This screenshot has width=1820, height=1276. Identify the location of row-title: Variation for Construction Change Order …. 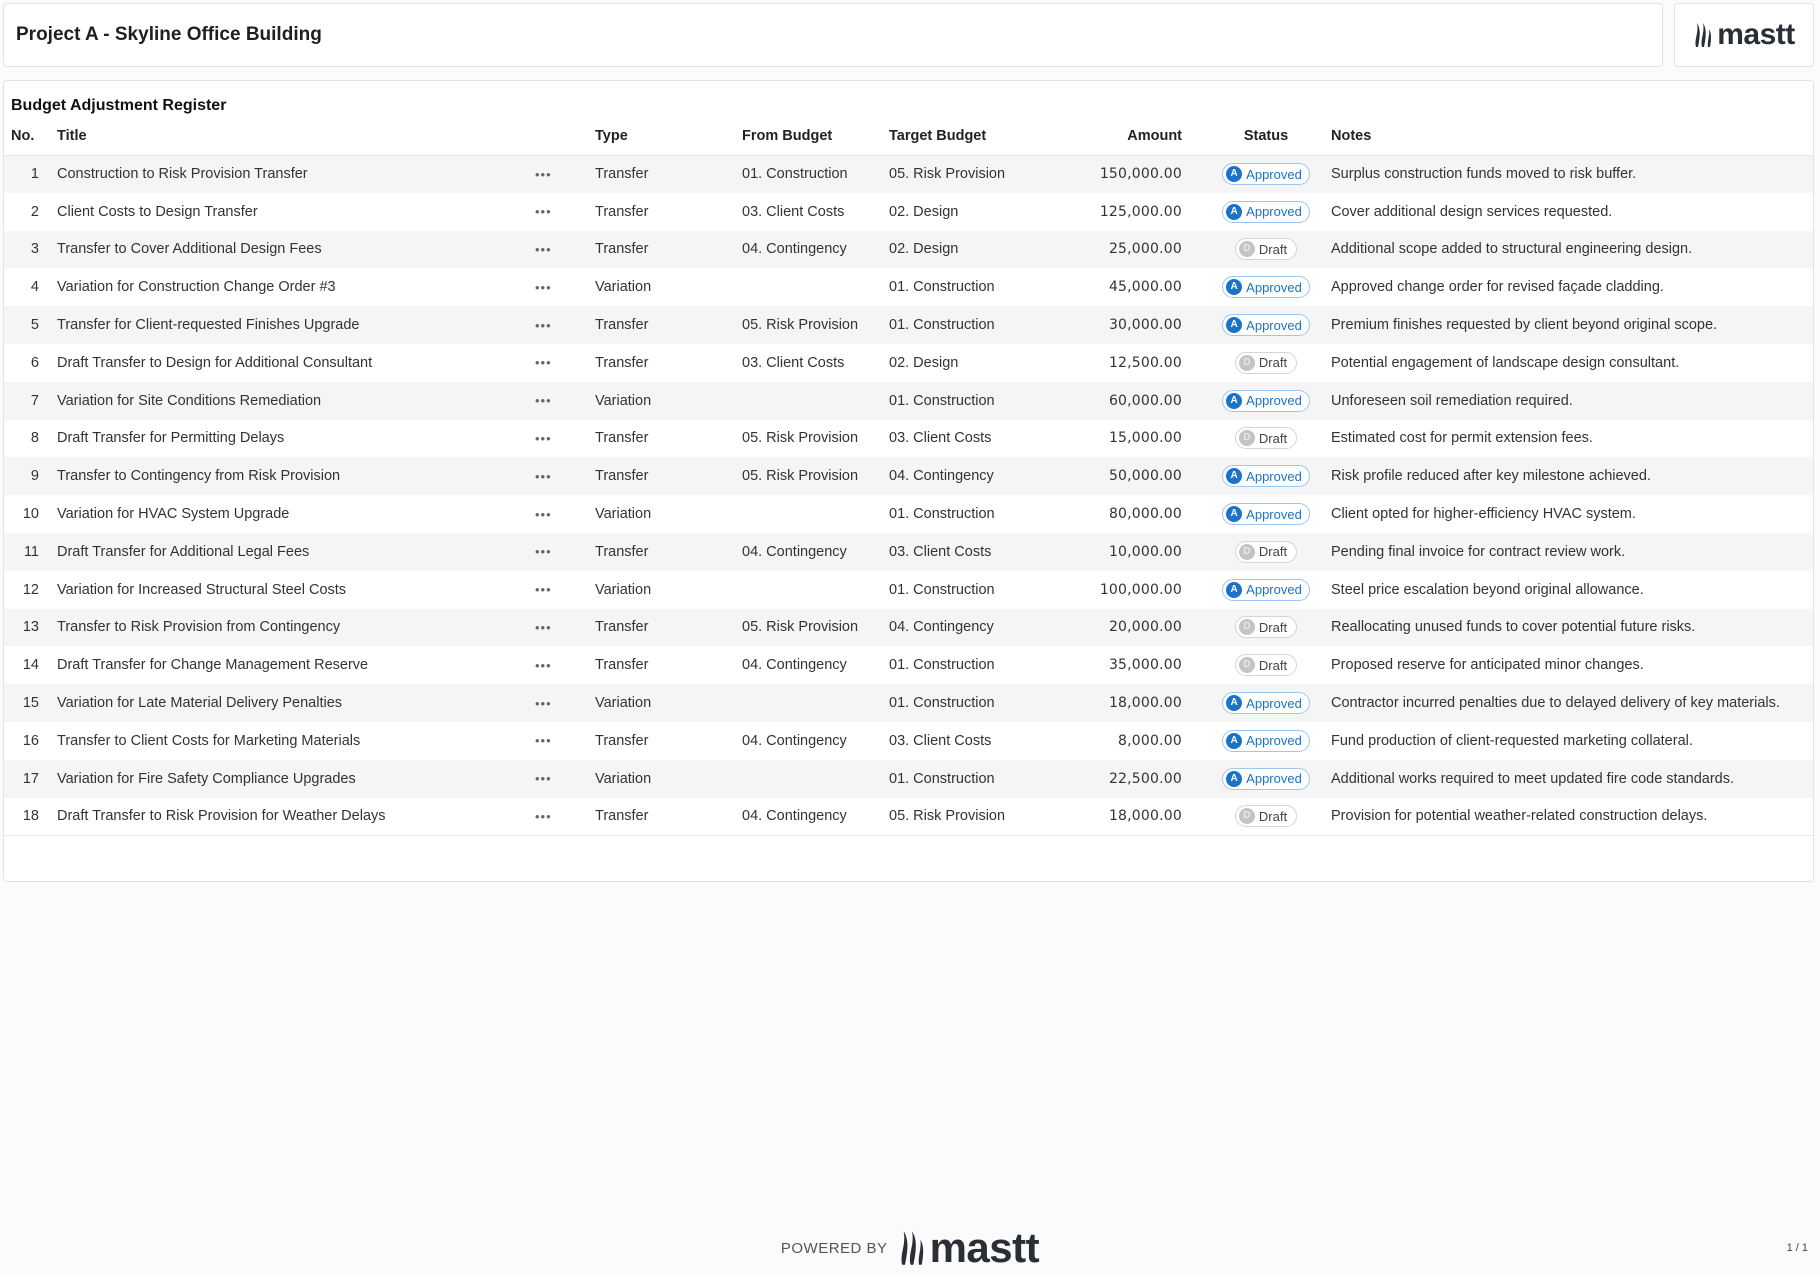
(292, 287).